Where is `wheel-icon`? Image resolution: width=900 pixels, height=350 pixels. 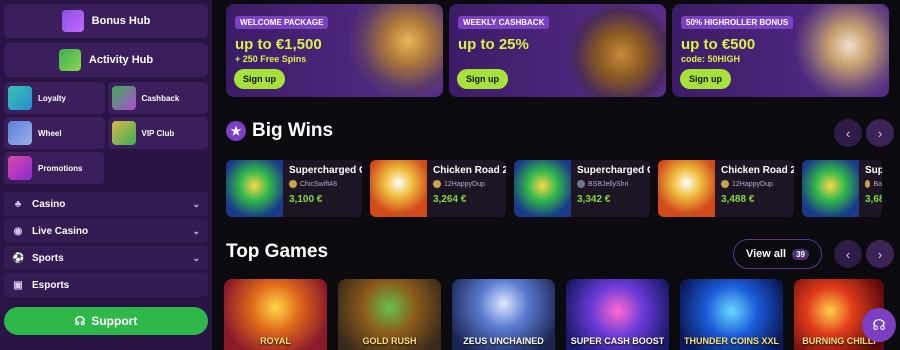 wheel-icon is located at coordinates (20, 133).